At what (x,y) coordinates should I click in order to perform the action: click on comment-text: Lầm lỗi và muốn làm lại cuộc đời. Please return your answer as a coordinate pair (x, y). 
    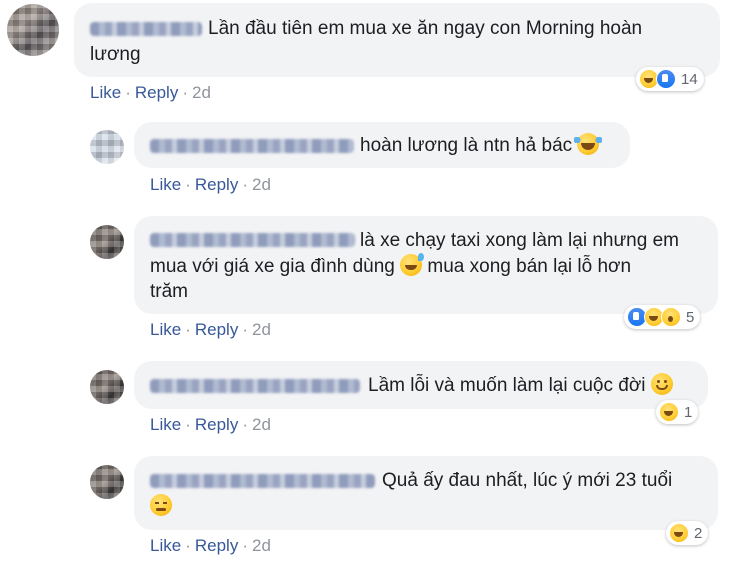
    Looking at the image, I should click on (520, 385).